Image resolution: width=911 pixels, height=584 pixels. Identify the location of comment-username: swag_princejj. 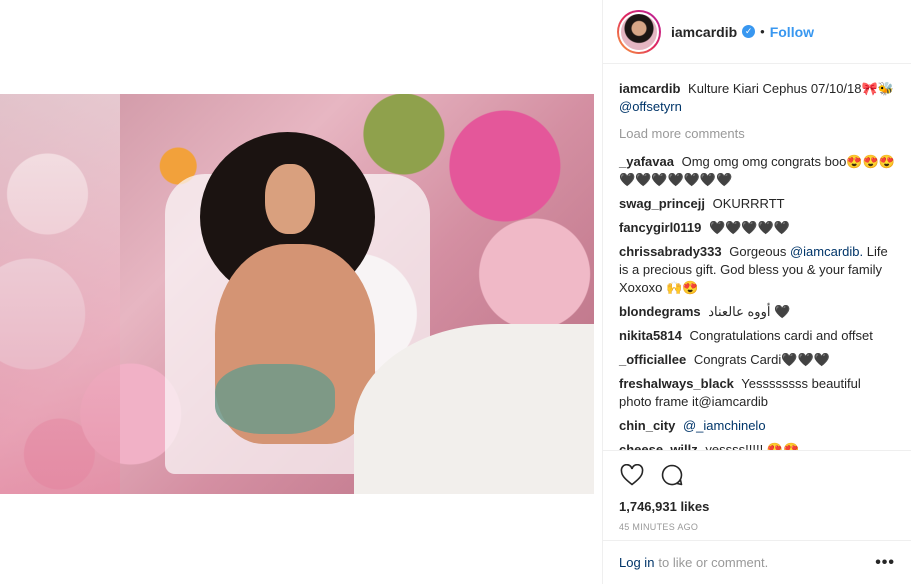
(662, 203).